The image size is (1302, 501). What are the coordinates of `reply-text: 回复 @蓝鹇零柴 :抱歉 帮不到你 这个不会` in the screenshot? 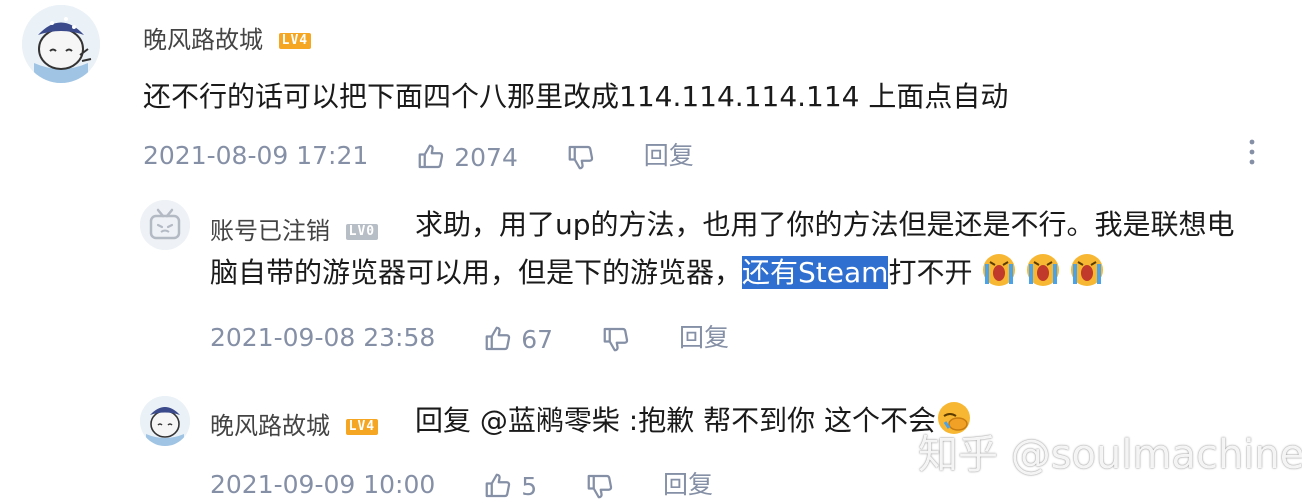 It's located at (676, 420).